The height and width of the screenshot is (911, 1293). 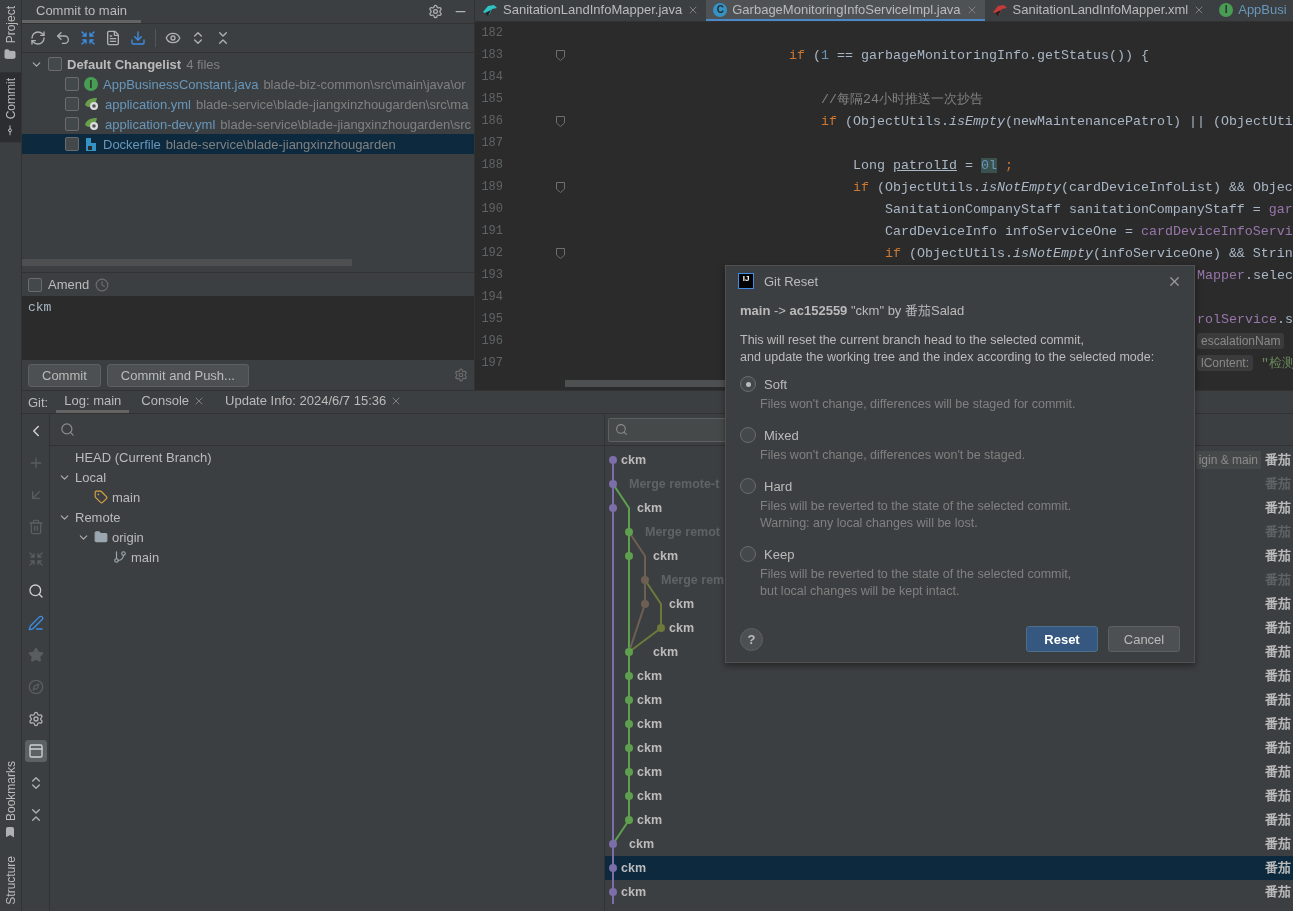 What do you see at coordinates (181, 84) in the screenshot?
I see `file-name: AppBusinessConstant.java` at bounding box center [181, 84].